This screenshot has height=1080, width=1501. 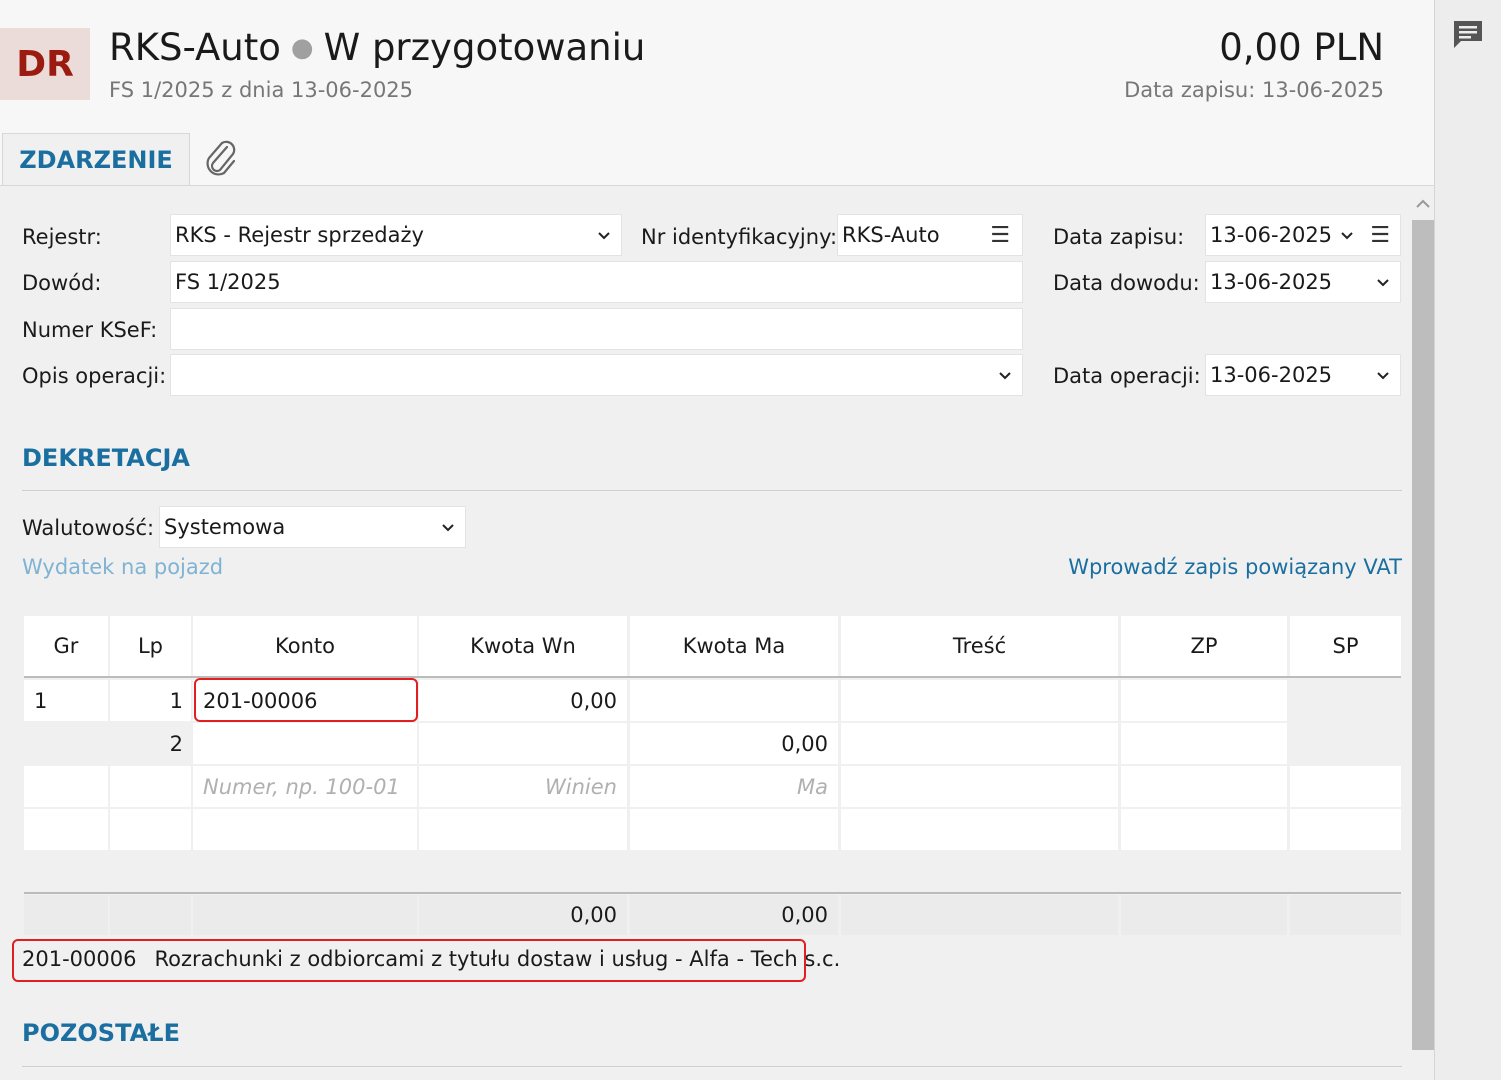 I want to click on col-header-konto: Konto, so click(x=305, y=646).